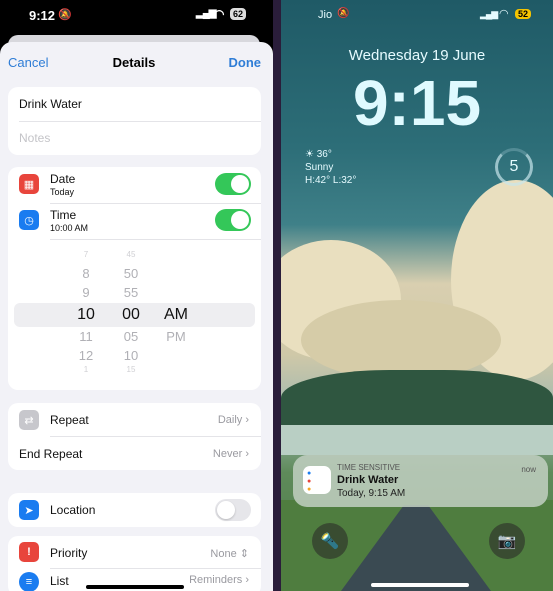 This screenshot has height=591, width=553. What do you see at coordinates (134, 510) in the screenshot?
I see `location-card: ➤ Location` at bounding box center [134, 510].